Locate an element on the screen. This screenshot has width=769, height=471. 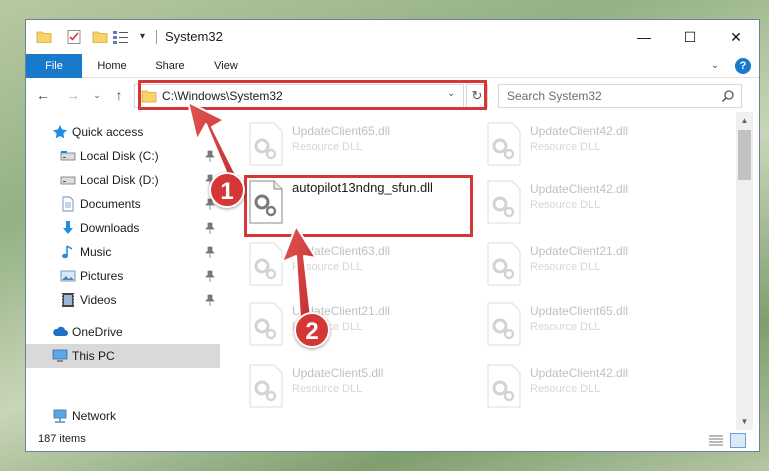
file-name: UpdateClient63.dll is located at coordinates (341, 251).